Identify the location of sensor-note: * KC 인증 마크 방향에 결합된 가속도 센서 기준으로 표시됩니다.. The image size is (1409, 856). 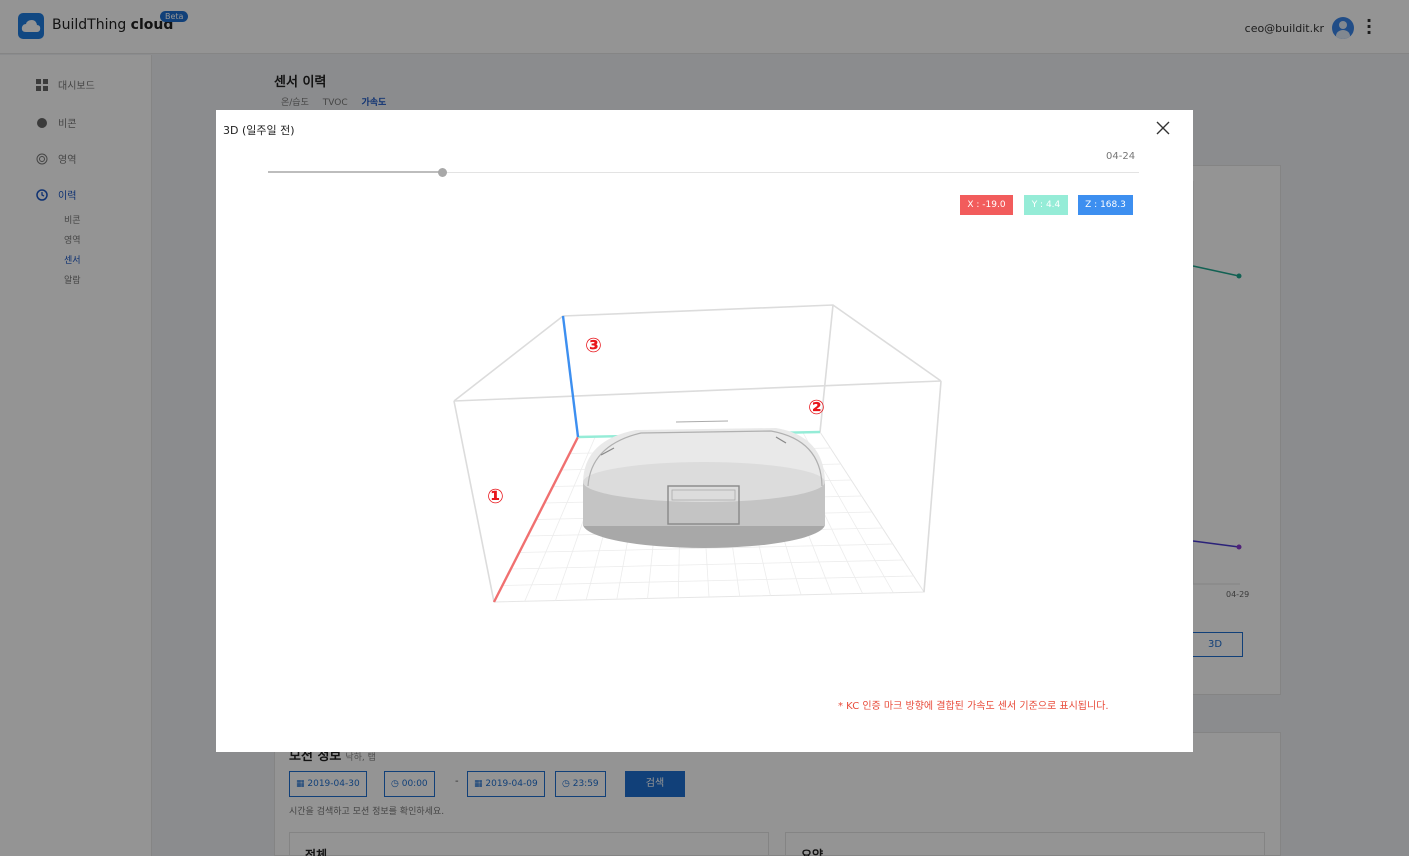
(973, 706).